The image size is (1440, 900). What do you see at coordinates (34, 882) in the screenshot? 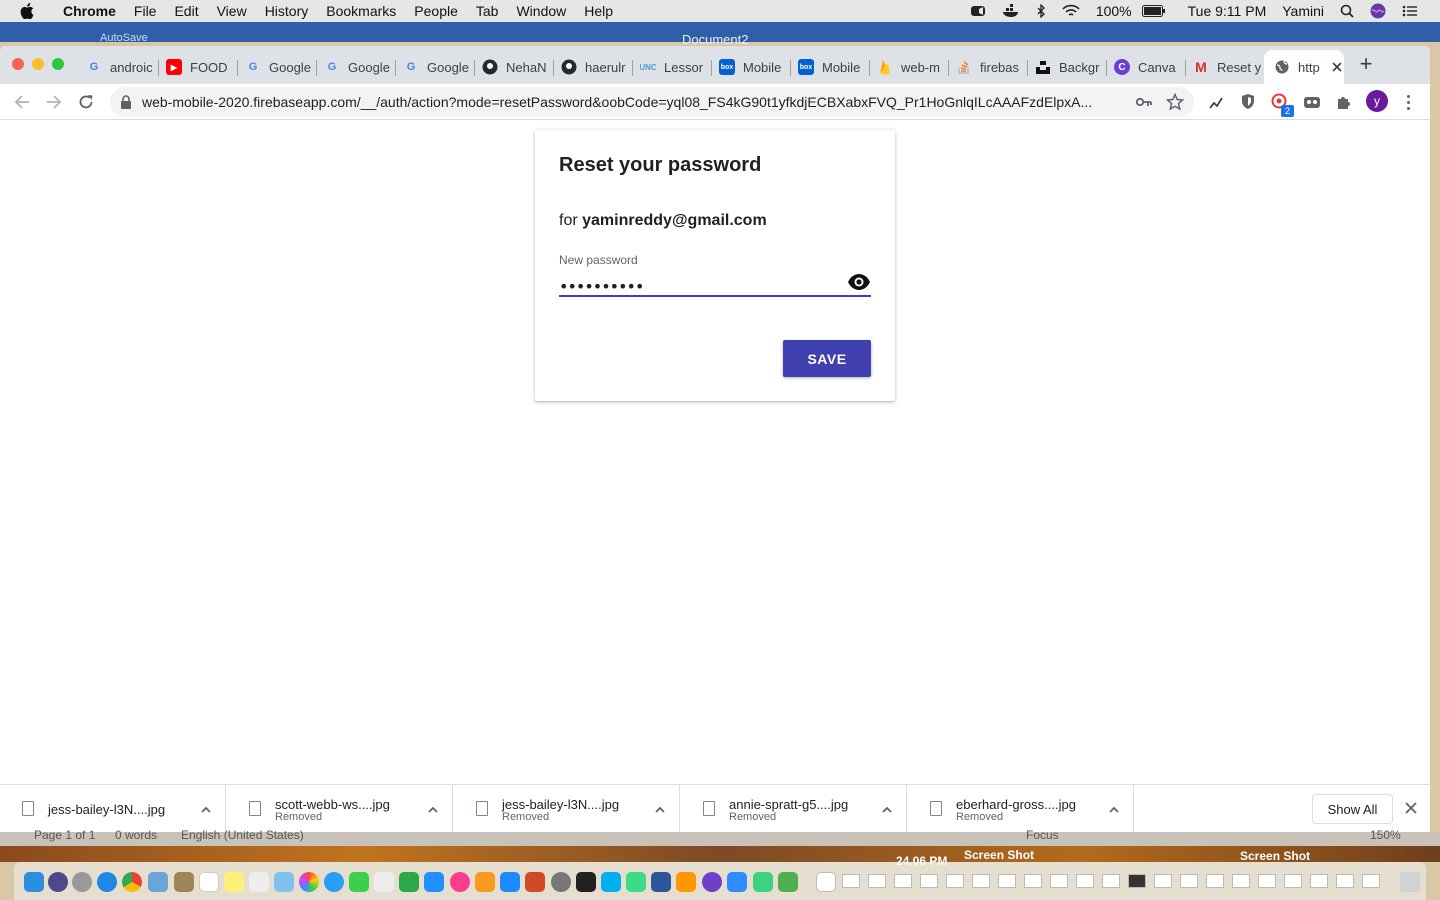
I see `finder-icon` at bounding box center [34, 882].